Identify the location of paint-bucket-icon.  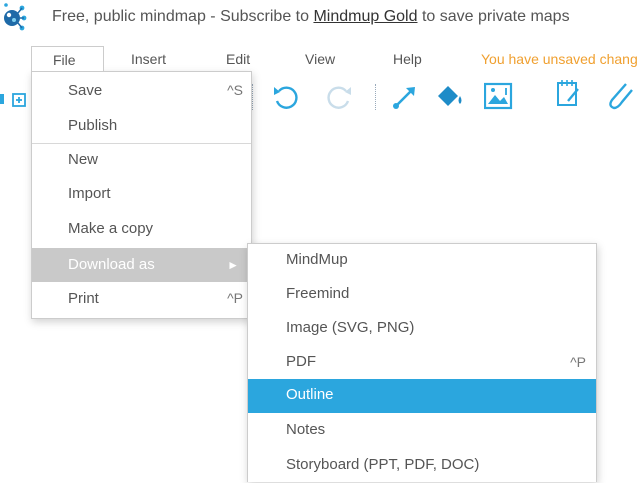
(450, 96).